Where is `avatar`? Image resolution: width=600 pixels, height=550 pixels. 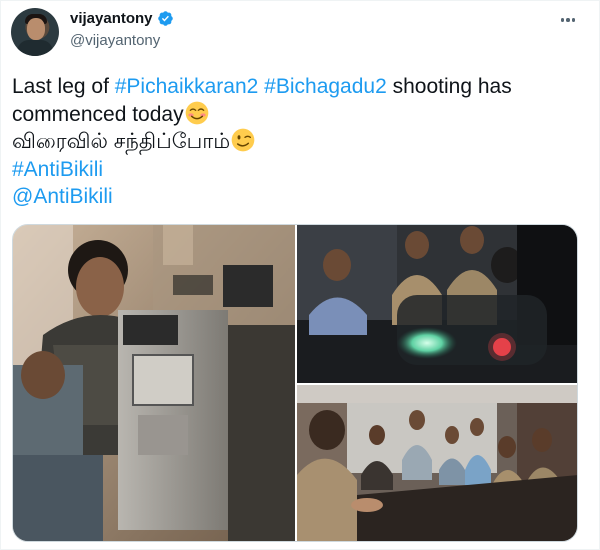
avatar is located at coordinates (35, 32).